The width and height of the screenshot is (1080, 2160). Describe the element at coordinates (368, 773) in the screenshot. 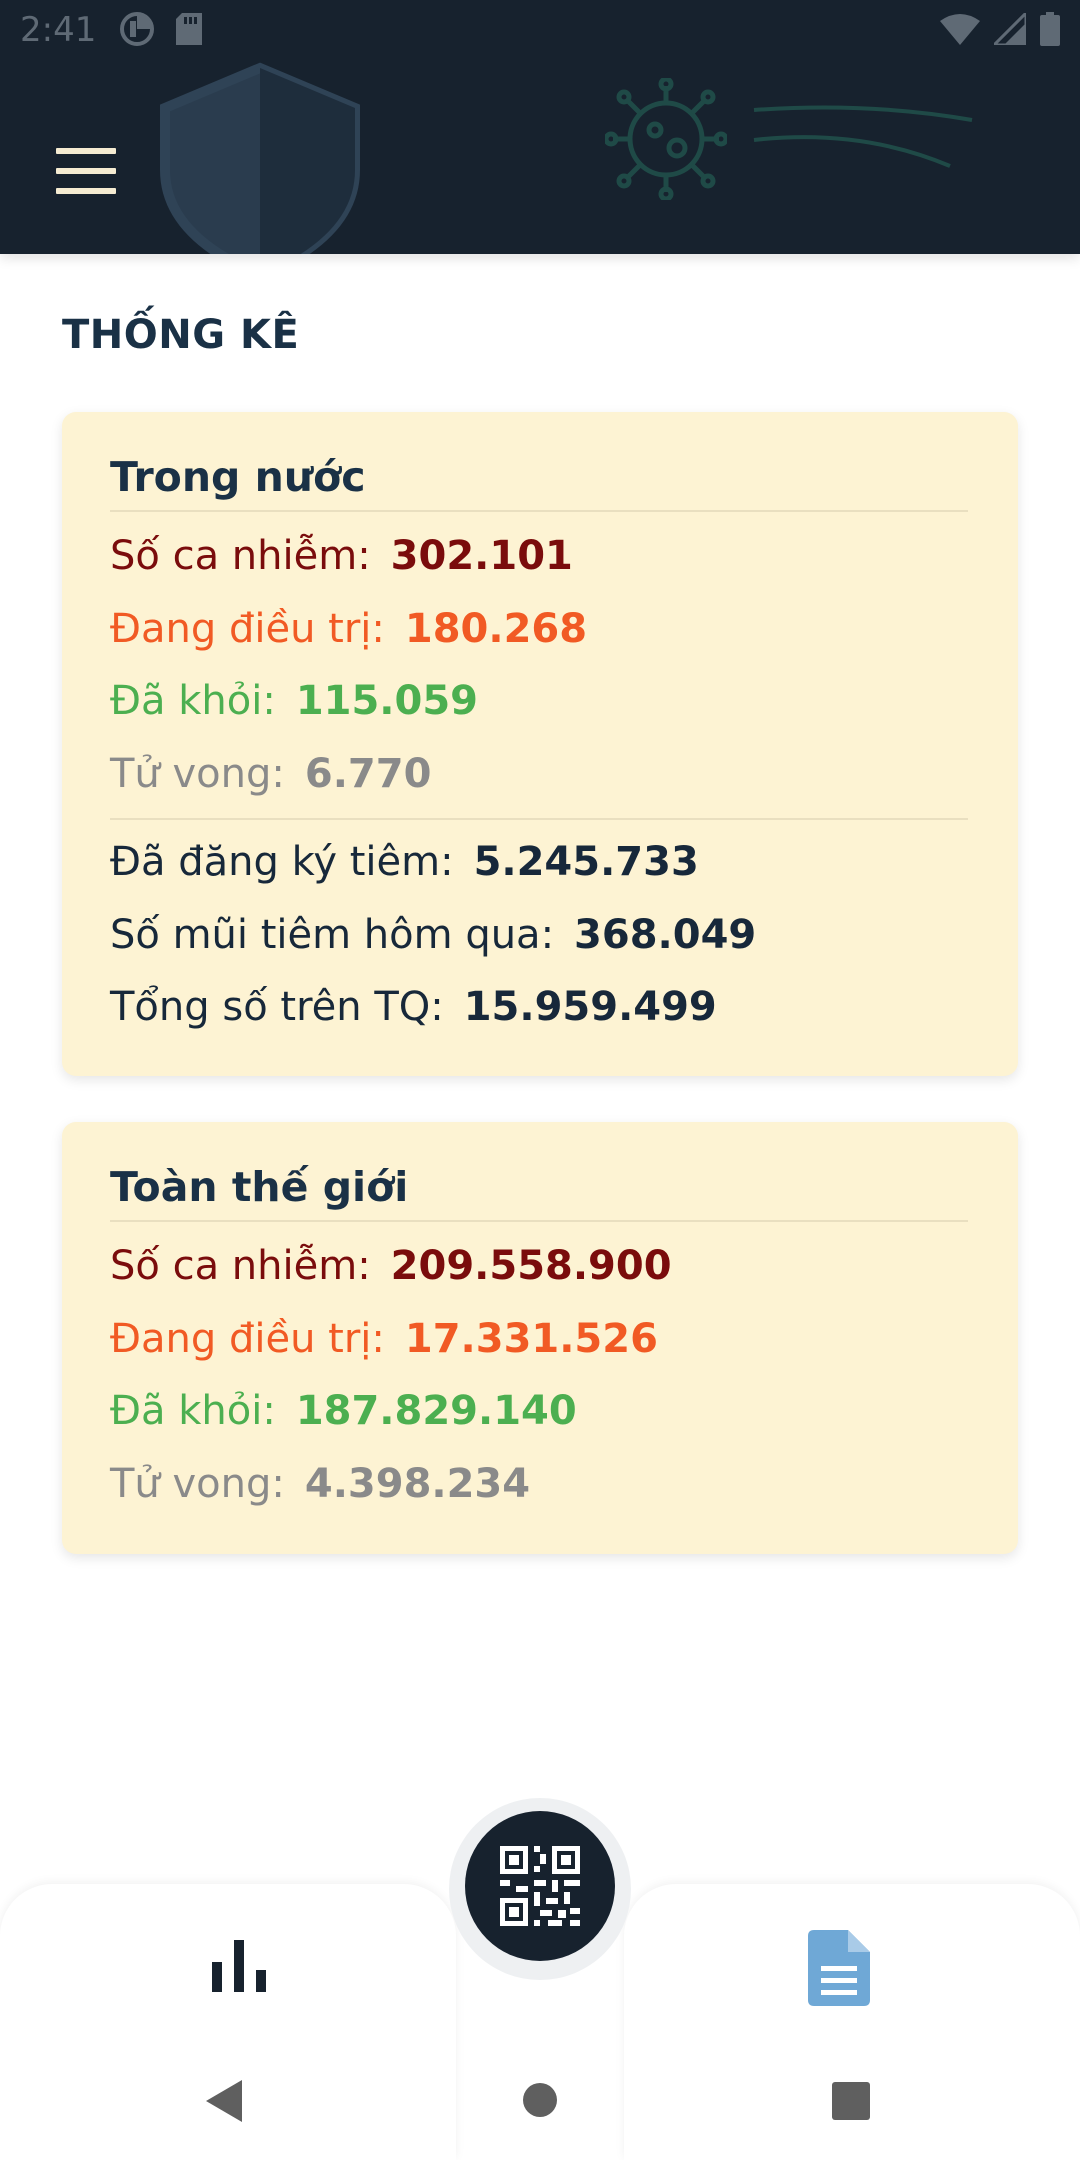

I see `deaths-value: 6.770` at that location.